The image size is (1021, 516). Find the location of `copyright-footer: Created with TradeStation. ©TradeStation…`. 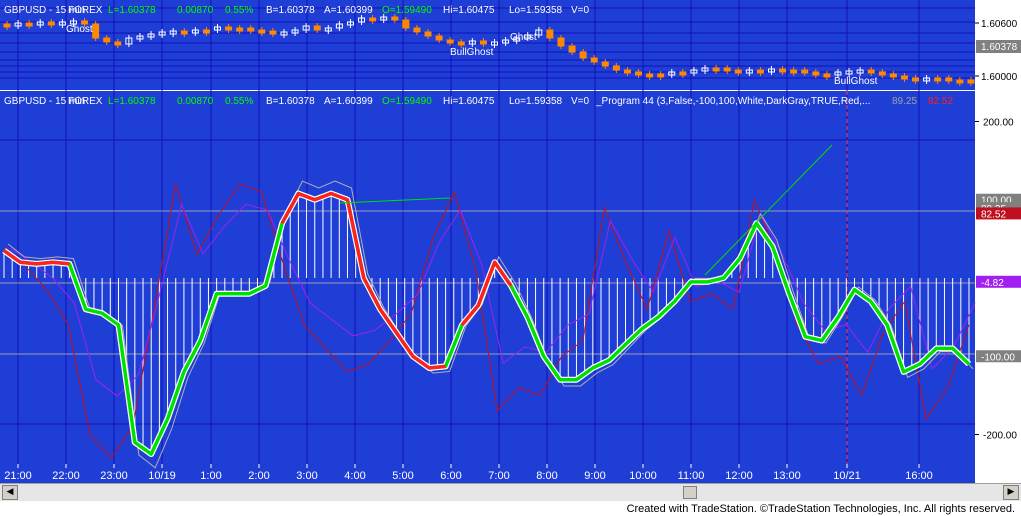

copyright-footer: Created with TradeStation. ©TradeStation… is located at coordinates (820, 509).